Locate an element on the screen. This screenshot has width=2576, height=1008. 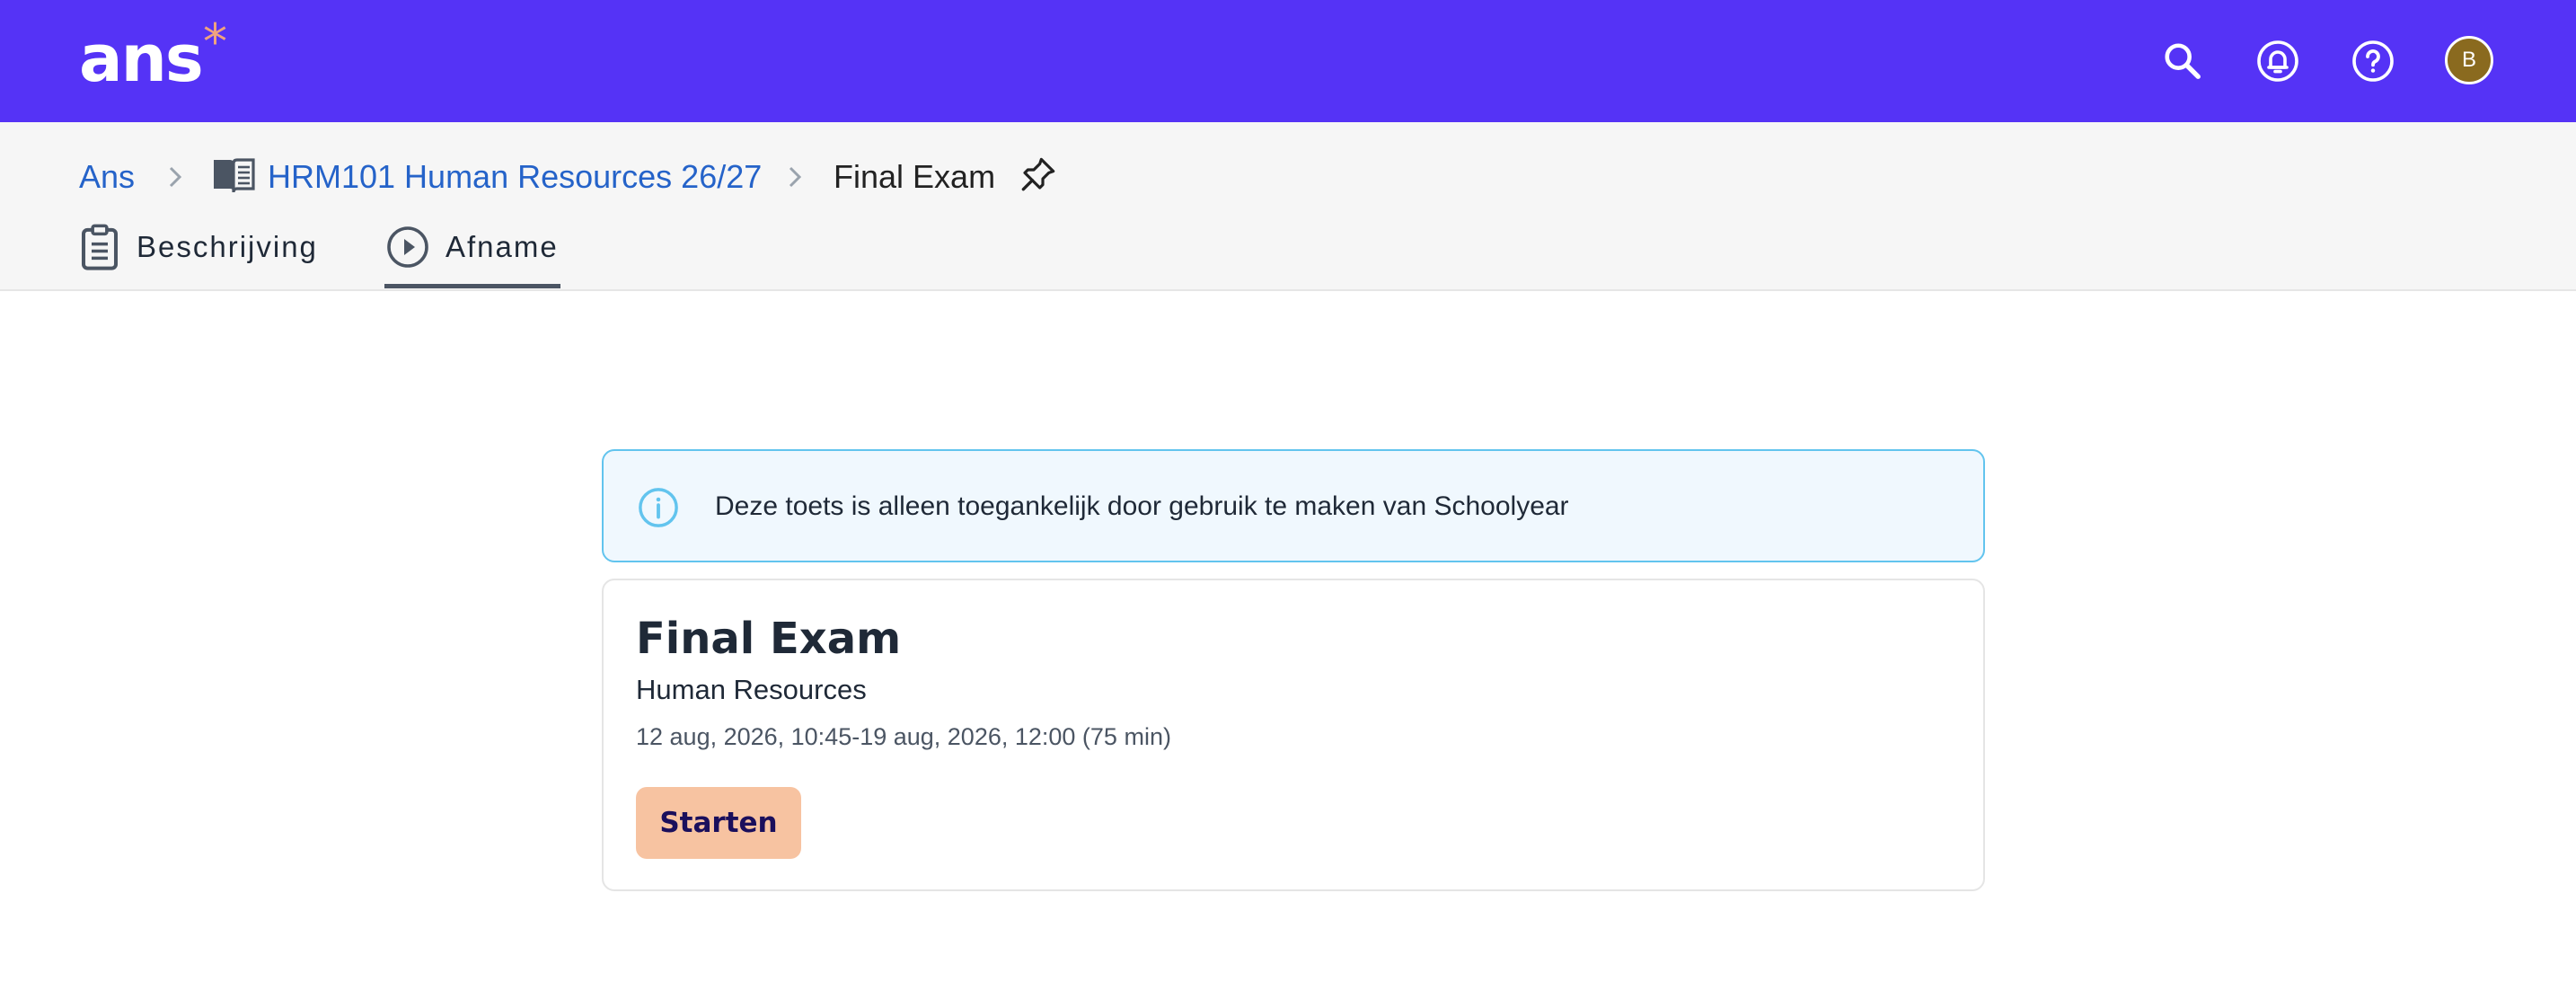
help-icon is located at coordinates (2373, 61).